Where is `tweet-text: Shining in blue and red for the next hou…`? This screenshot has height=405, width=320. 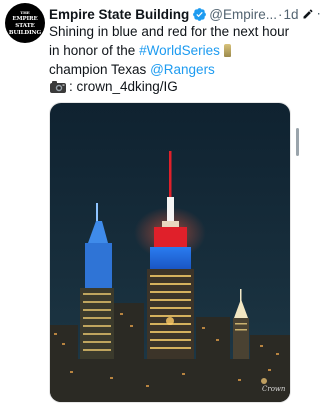 tweet-text: Shining in blue and red for the next hou… is located at coordinates (172, 50).